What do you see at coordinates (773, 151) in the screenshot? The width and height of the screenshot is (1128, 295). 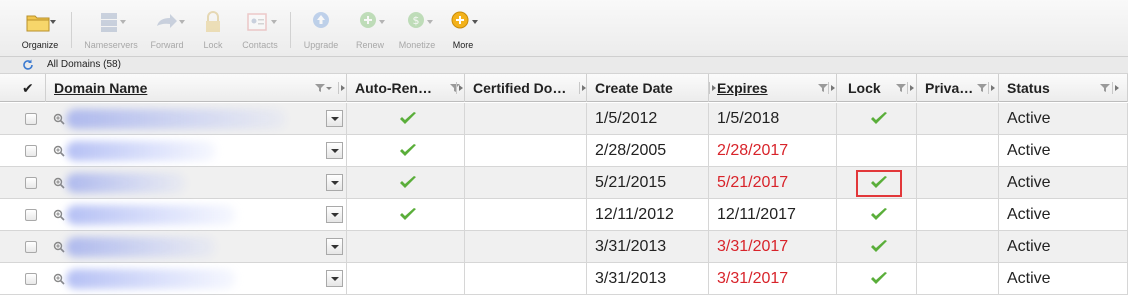 I see `expires-cell: 2/28/2017` at bounding box center [773, 151].